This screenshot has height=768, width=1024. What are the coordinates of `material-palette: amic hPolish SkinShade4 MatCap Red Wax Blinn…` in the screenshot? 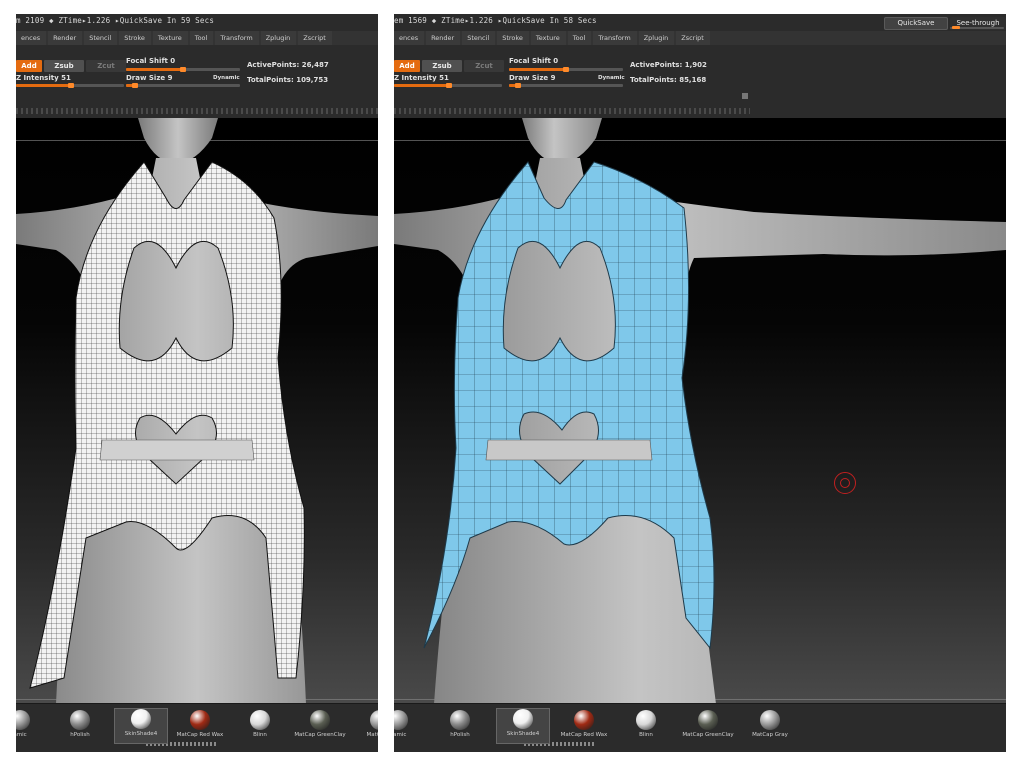 It's located at (197, 727).